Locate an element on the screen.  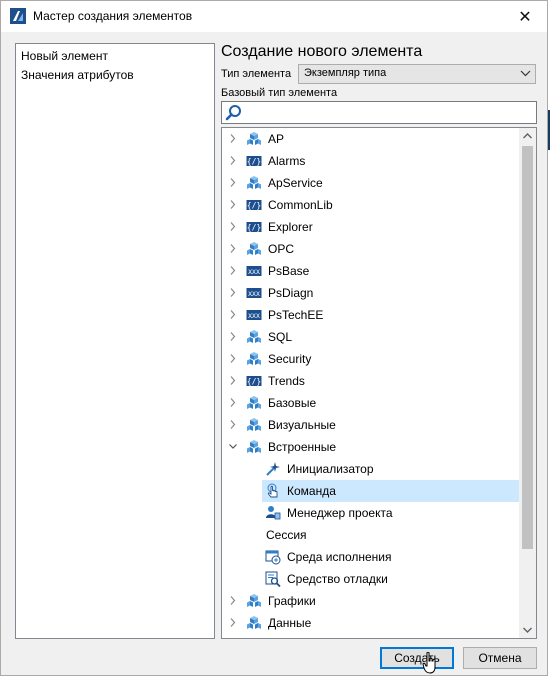
initializer-icon is located at coordinates (273, 469).